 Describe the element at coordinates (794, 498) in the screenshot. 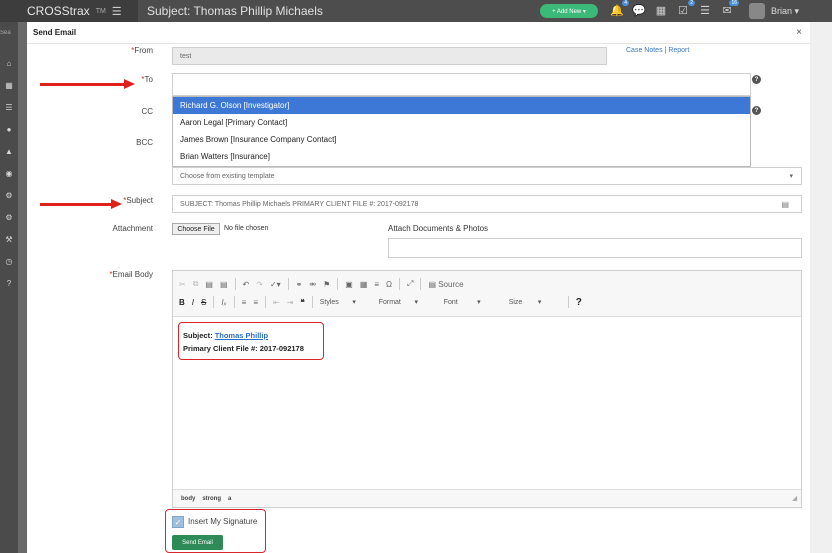

I see `resize-handle-icon: ◢` at that location.